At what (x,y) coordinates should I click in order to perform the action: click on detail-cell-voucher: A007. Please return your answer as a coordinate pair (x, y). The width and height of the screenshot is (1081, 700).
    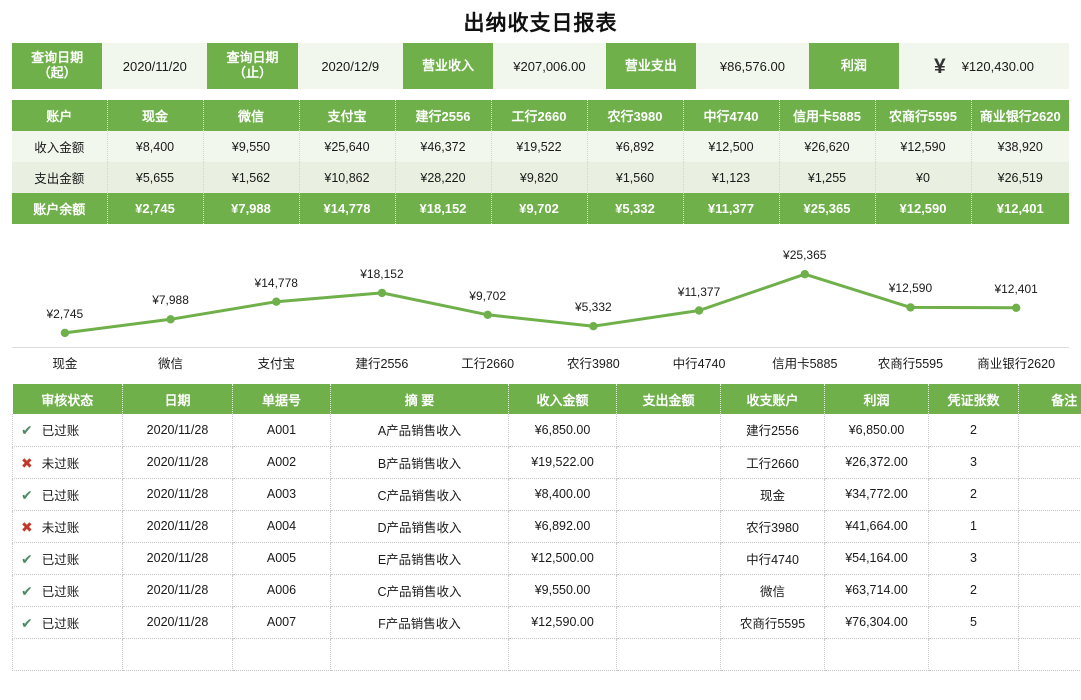
    Looking at the image, I should click on (281, 622).